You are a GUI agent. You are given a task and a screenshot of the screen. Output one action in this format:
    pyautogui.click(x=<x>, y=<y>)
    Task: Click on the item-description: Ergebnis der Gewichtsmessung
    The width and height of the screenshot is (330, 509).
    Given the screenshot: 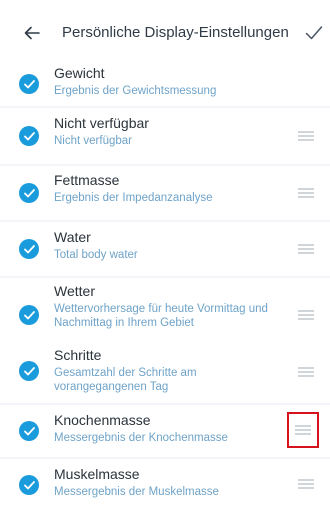 What is the action you would take?
    pyautogui.click(x=135, y=91)
    